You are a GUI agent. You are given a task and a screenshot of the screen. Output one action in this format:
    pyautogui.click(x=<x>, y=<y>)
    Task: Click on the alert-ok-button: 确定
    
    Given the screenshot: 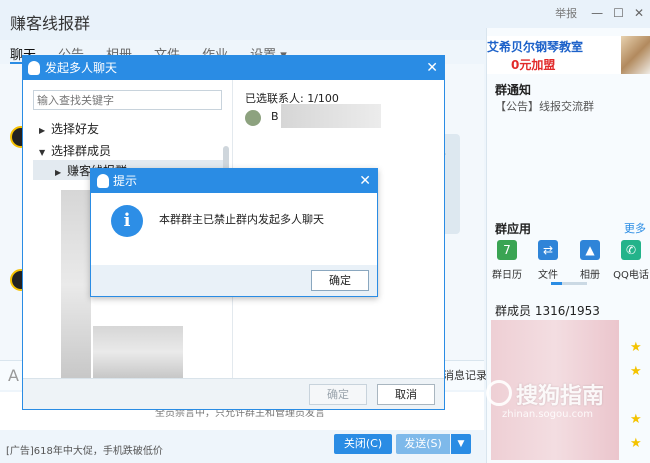 What is the action you would take?
    pyautogui.click(x=340, y=280)
    